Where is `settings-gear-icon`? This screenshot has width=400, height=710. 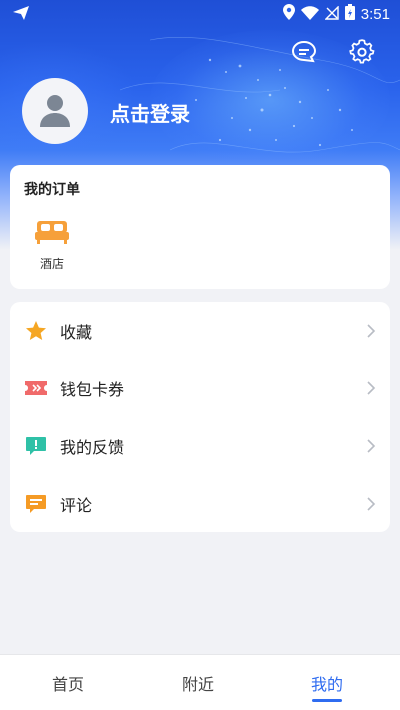
settings-gear-icon is located at coordinates (362, 52).